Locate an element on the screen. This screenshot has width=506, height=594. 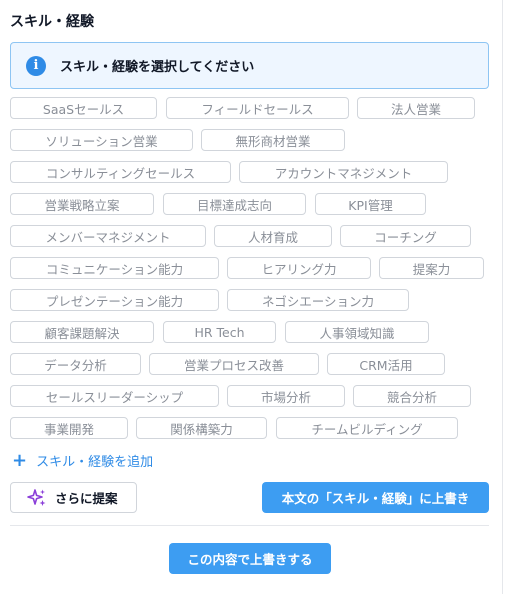
skill-tag: 事業開発 is located at coordinates (69, 428).